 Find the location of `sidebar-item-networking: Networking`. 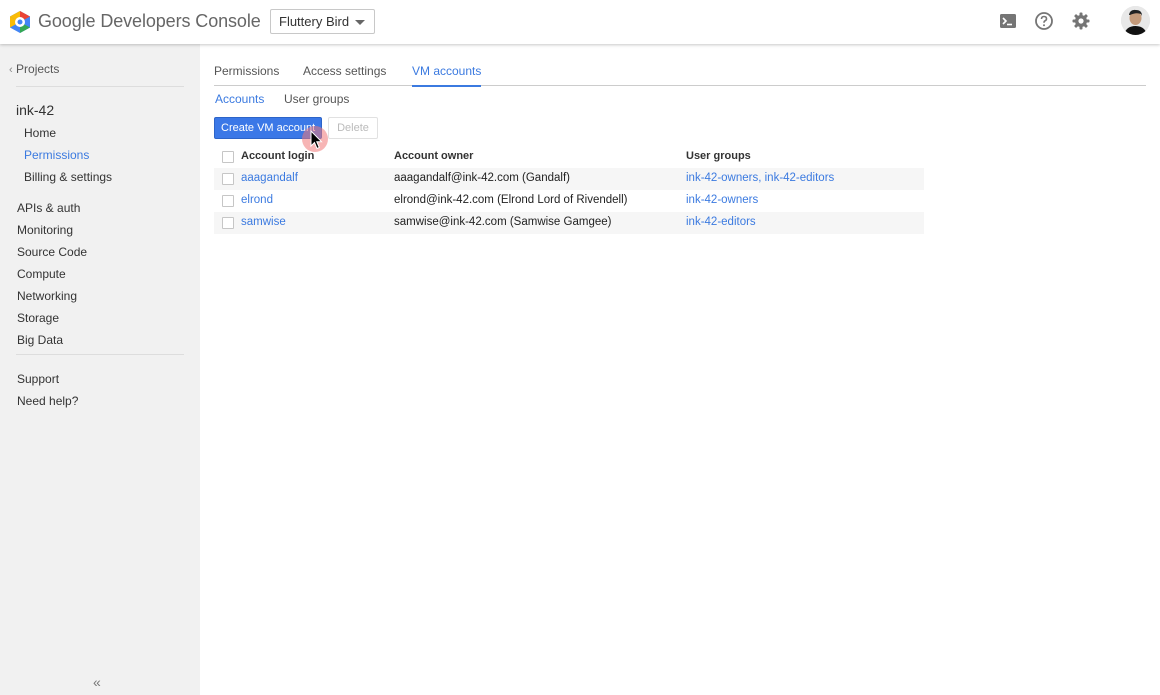

sidebar-item-networking: Networking is located at coordinates (47, 296).